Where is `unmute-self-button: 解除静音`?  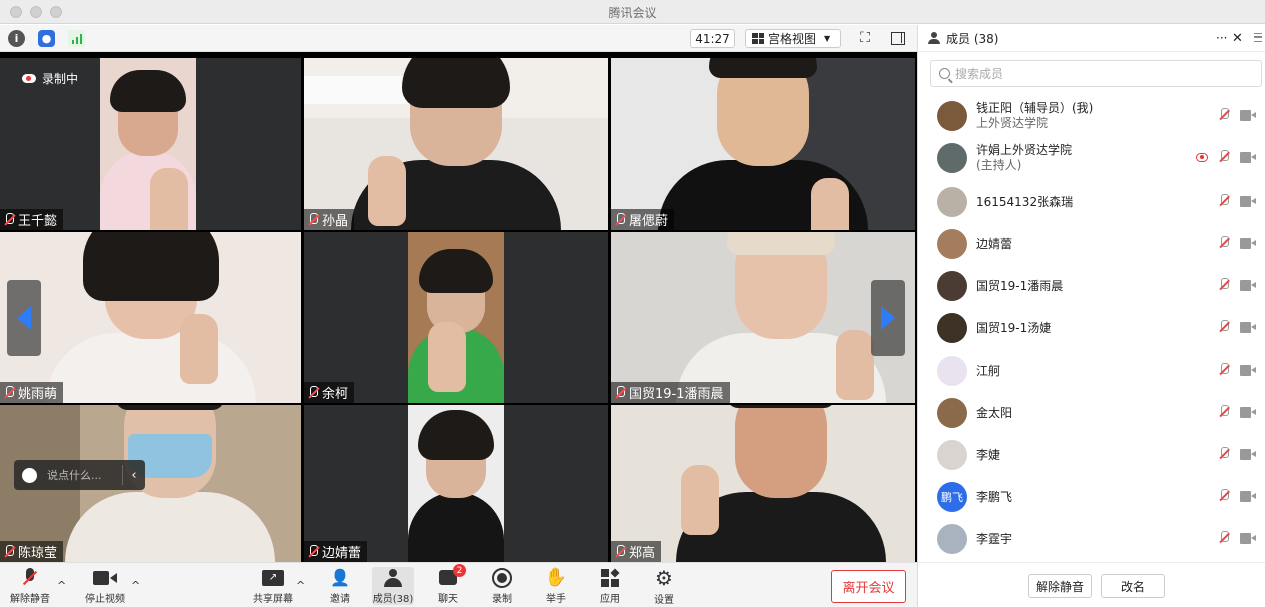 unmute-self-button: 解除静音 is located at coordinates (1060, 586).